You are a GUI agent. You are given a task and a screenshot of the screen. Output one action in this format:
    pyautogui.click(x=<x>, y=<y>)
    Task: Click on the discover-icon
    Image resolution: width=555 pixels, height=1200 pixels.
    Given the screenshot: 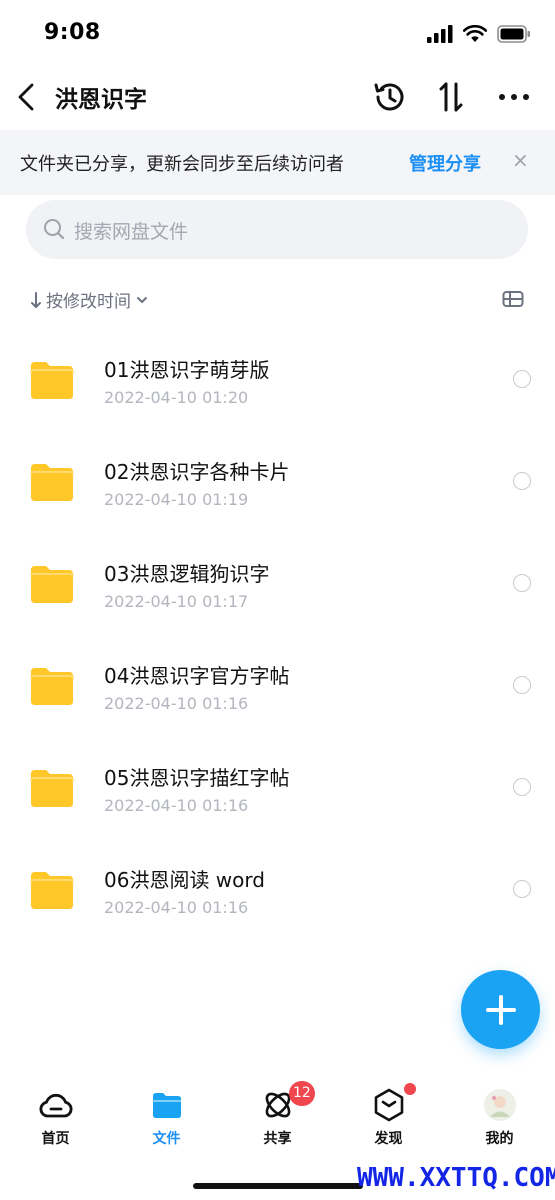 What is the action you would take?
    pyautogui.click(x=389, y=1105)
    